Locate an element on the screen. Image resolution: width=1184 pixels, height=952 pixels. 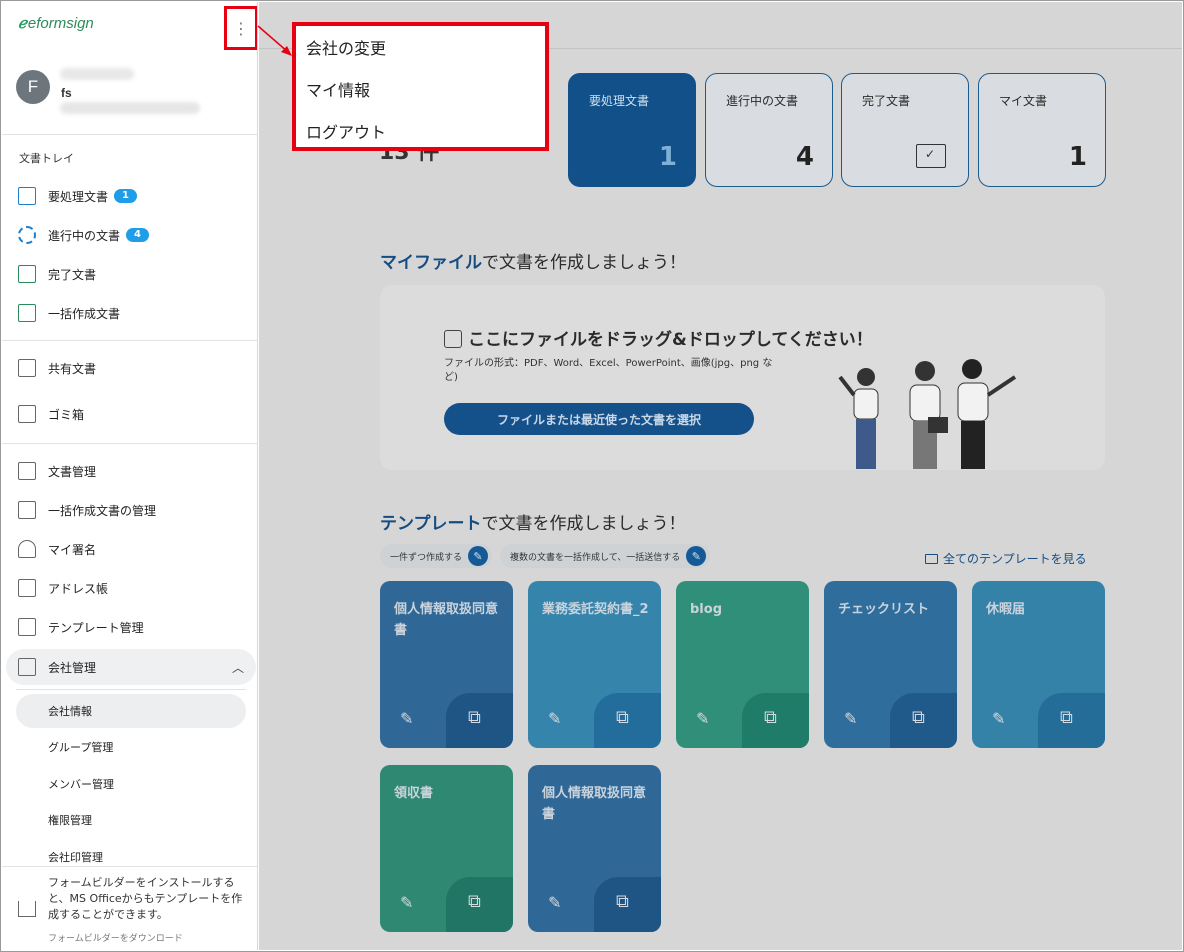
link-label: 全てのテンプレートを見る is located at coordinates (1015, 559).